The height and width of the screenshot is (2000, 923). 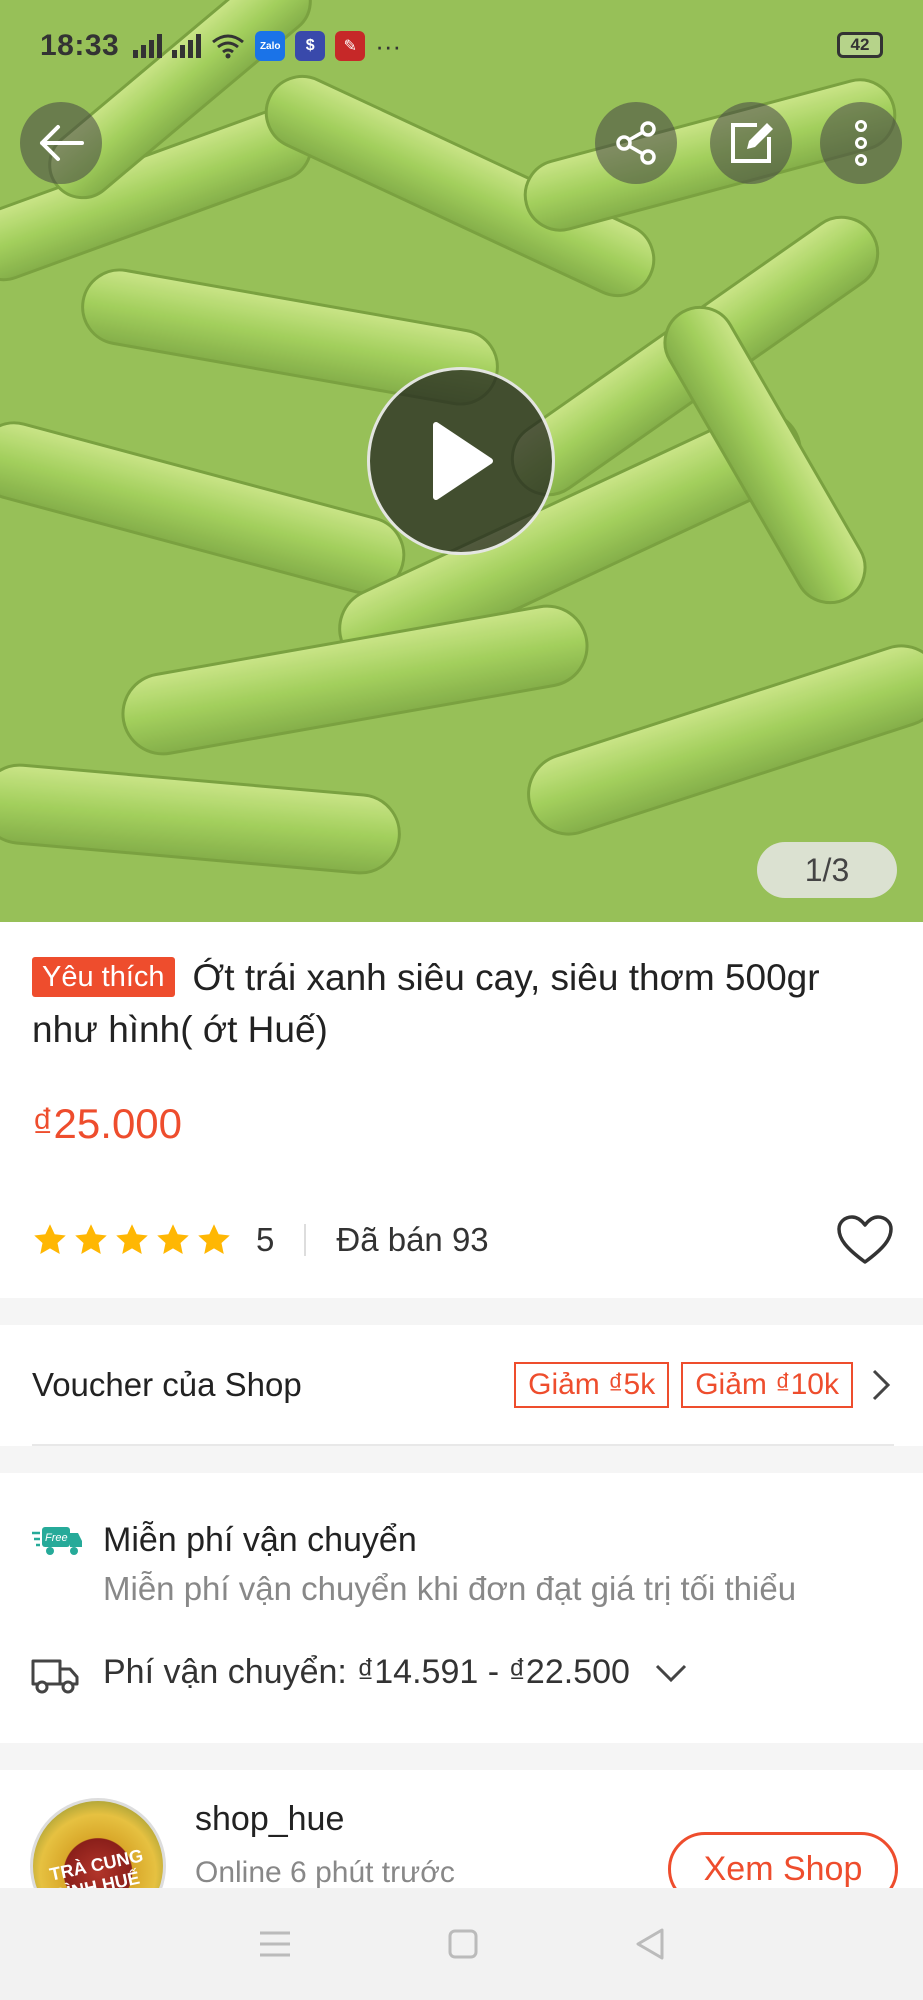 What do you see at coordinates (167, 1384) in the screenshot?
I see `voucher-label: Voucher của Shop` at bounding box center [167, 1384].